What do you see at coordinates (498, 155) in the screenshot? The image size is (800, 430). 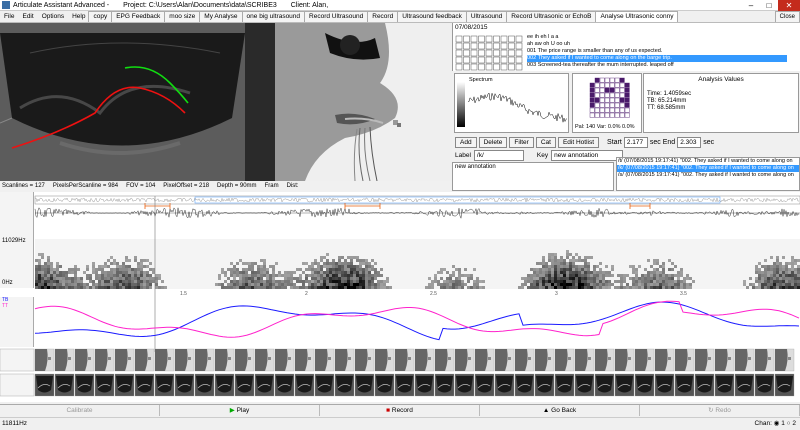 I see `label-input: /k/` at bounding box center [498, 155].